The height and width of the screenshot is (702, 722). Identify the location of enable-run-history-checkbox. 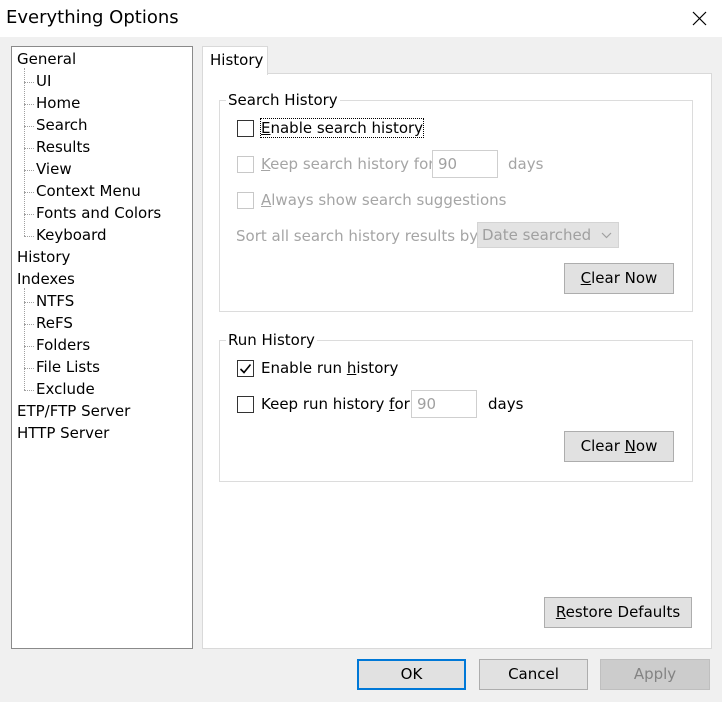
(245, 368).